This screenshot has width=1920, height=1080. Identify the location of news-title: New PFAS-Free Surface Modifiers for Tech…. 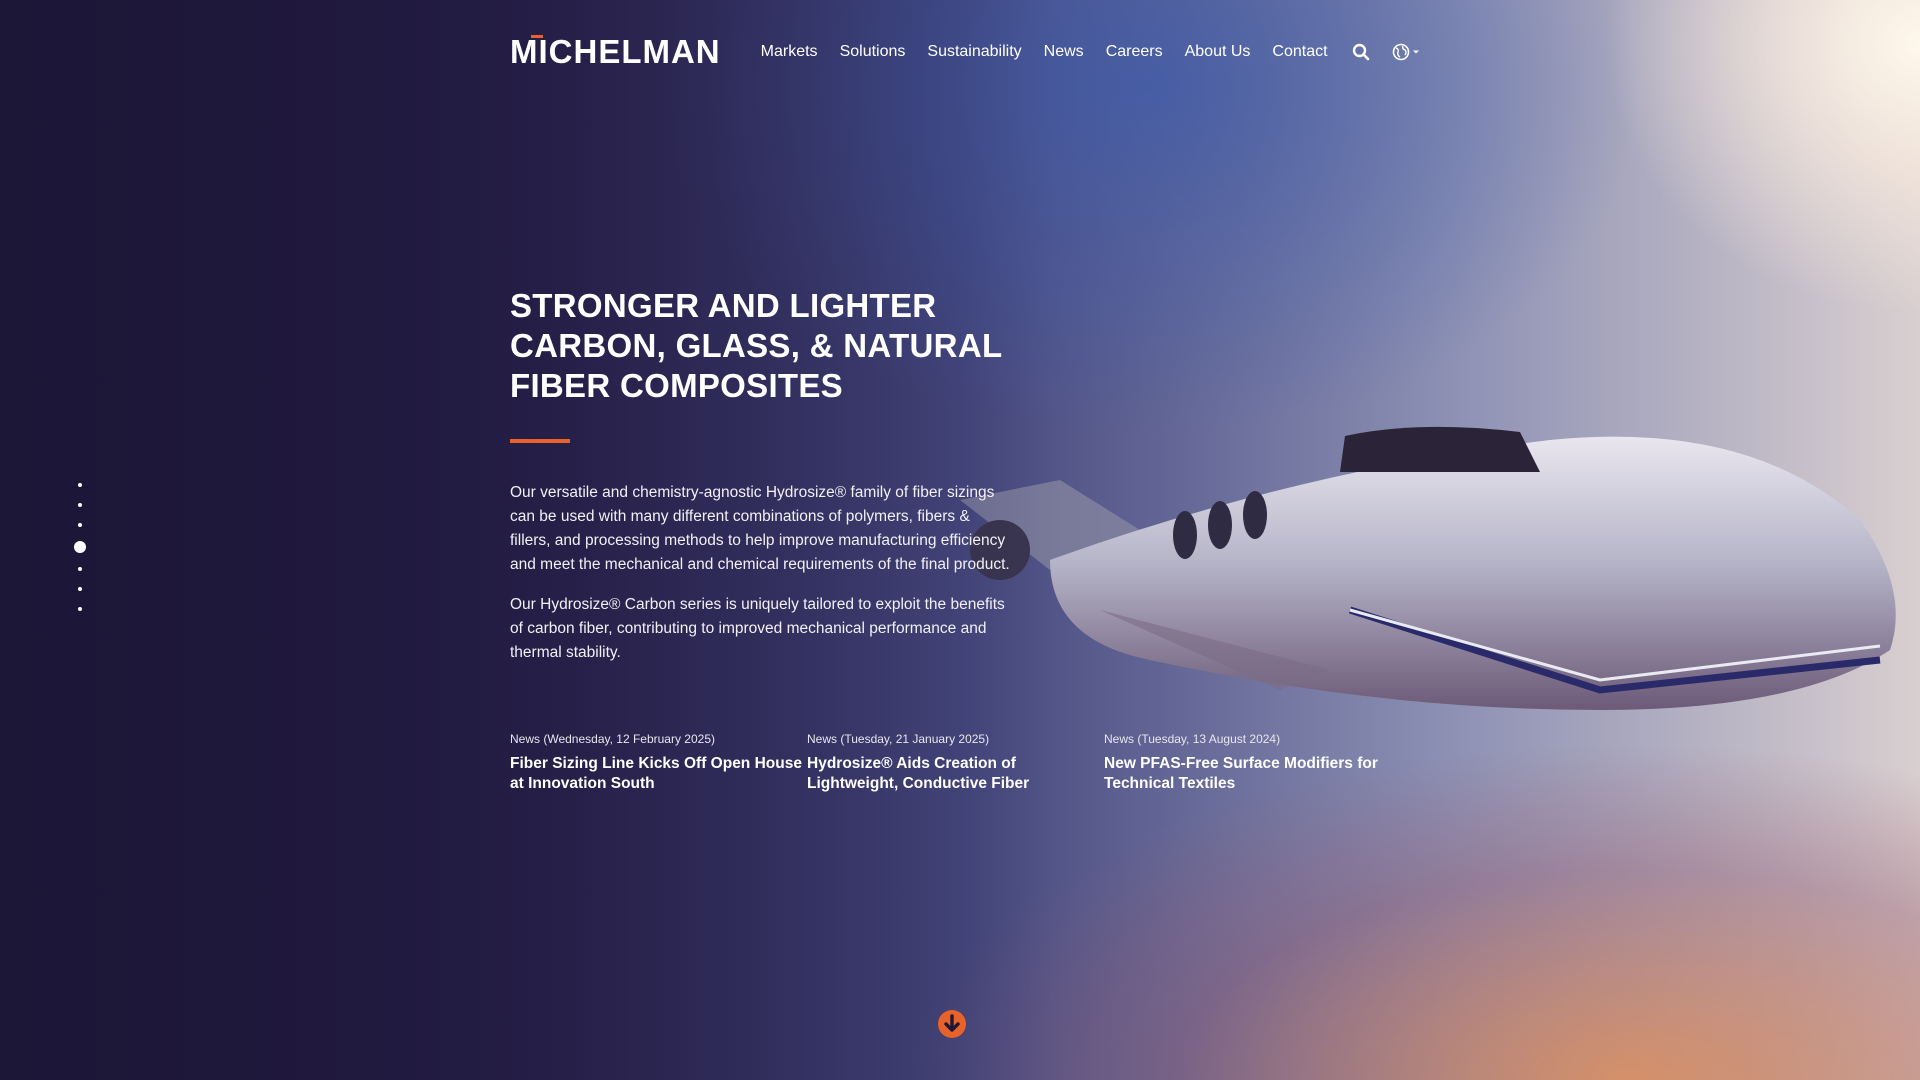
(1252, 774).